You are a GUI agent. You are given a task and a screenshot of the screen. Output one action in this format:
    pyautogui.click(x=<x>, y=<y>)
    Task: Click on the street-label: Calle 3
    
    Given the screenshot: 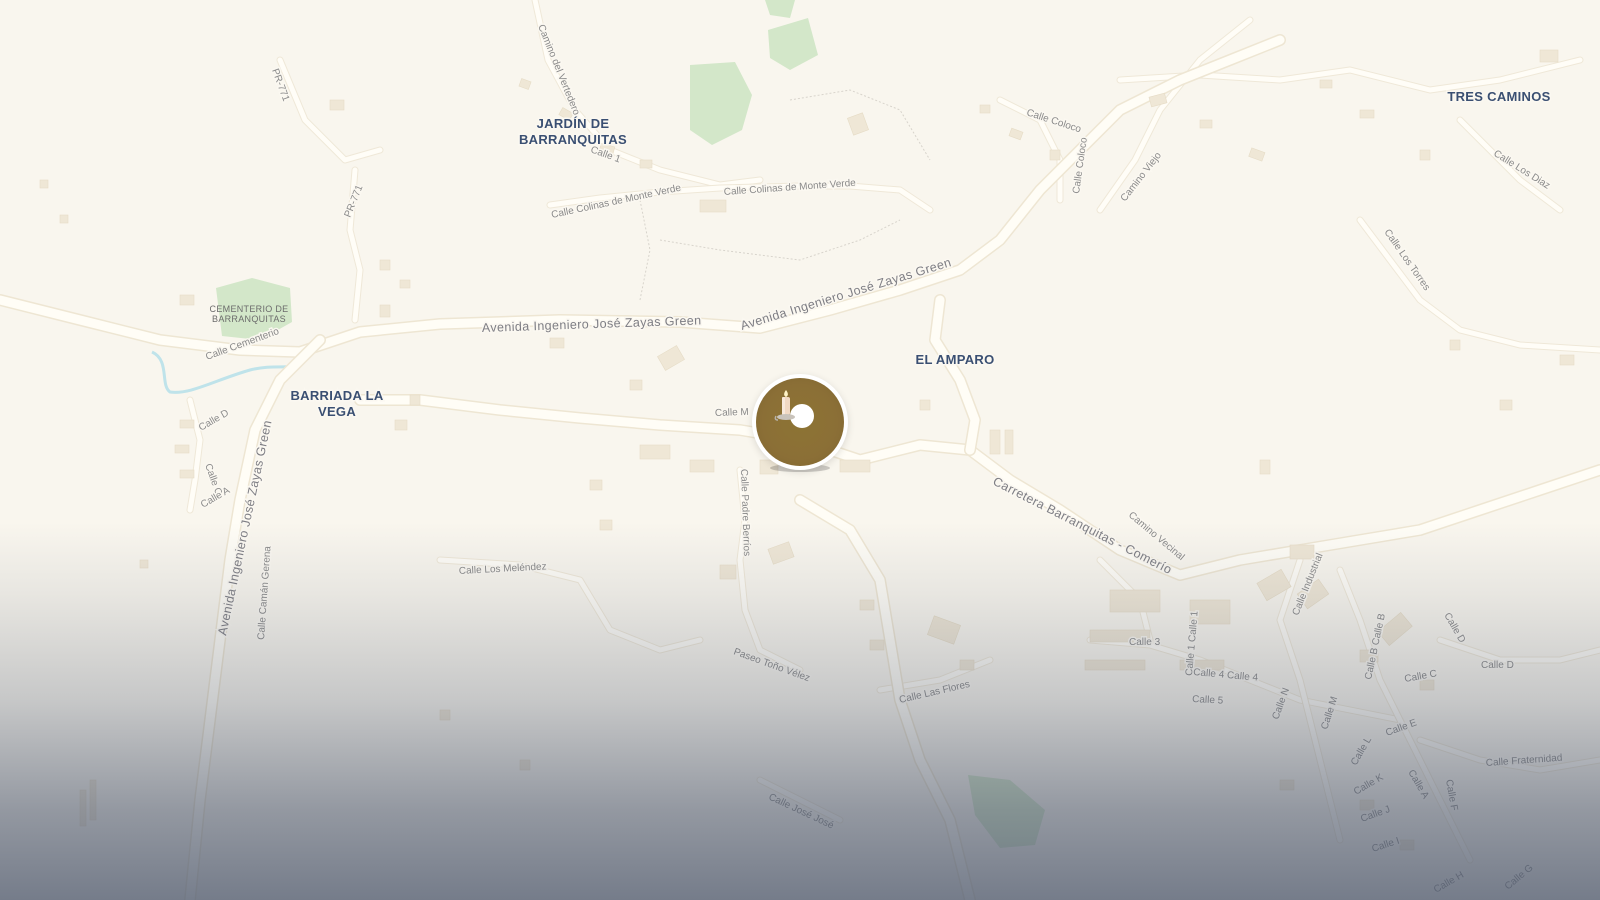 What is the action you would take?
    pyautogui.click(x=1145, y=642)
    